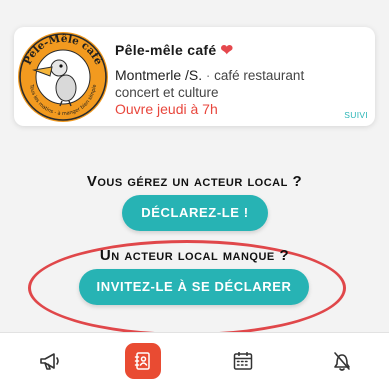  I want to click on invite-button: INVITEZ-LE À SE DÉCLARER, so click(194, 287).